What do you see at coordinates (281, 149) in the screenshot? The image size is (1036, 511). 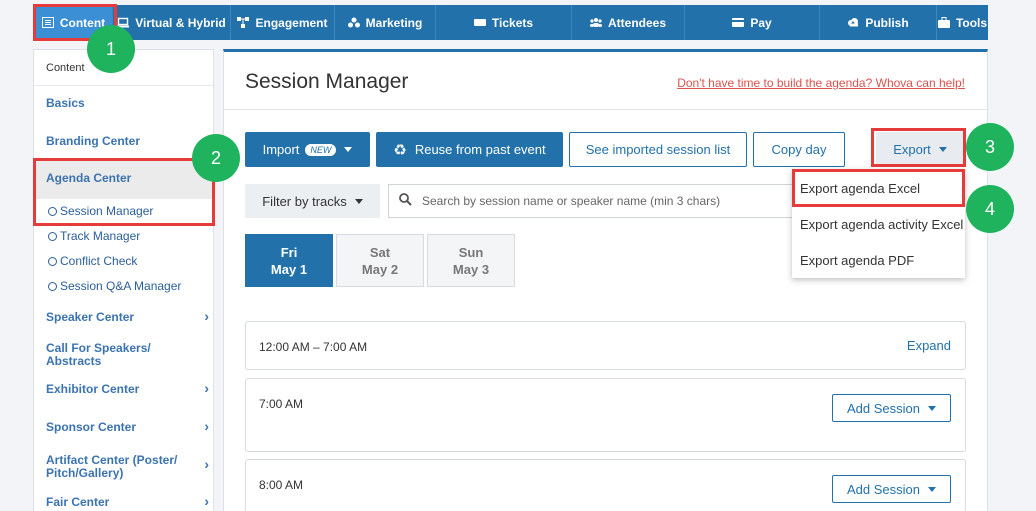 I see `import-label: Import` at bounding box center [281, 149].